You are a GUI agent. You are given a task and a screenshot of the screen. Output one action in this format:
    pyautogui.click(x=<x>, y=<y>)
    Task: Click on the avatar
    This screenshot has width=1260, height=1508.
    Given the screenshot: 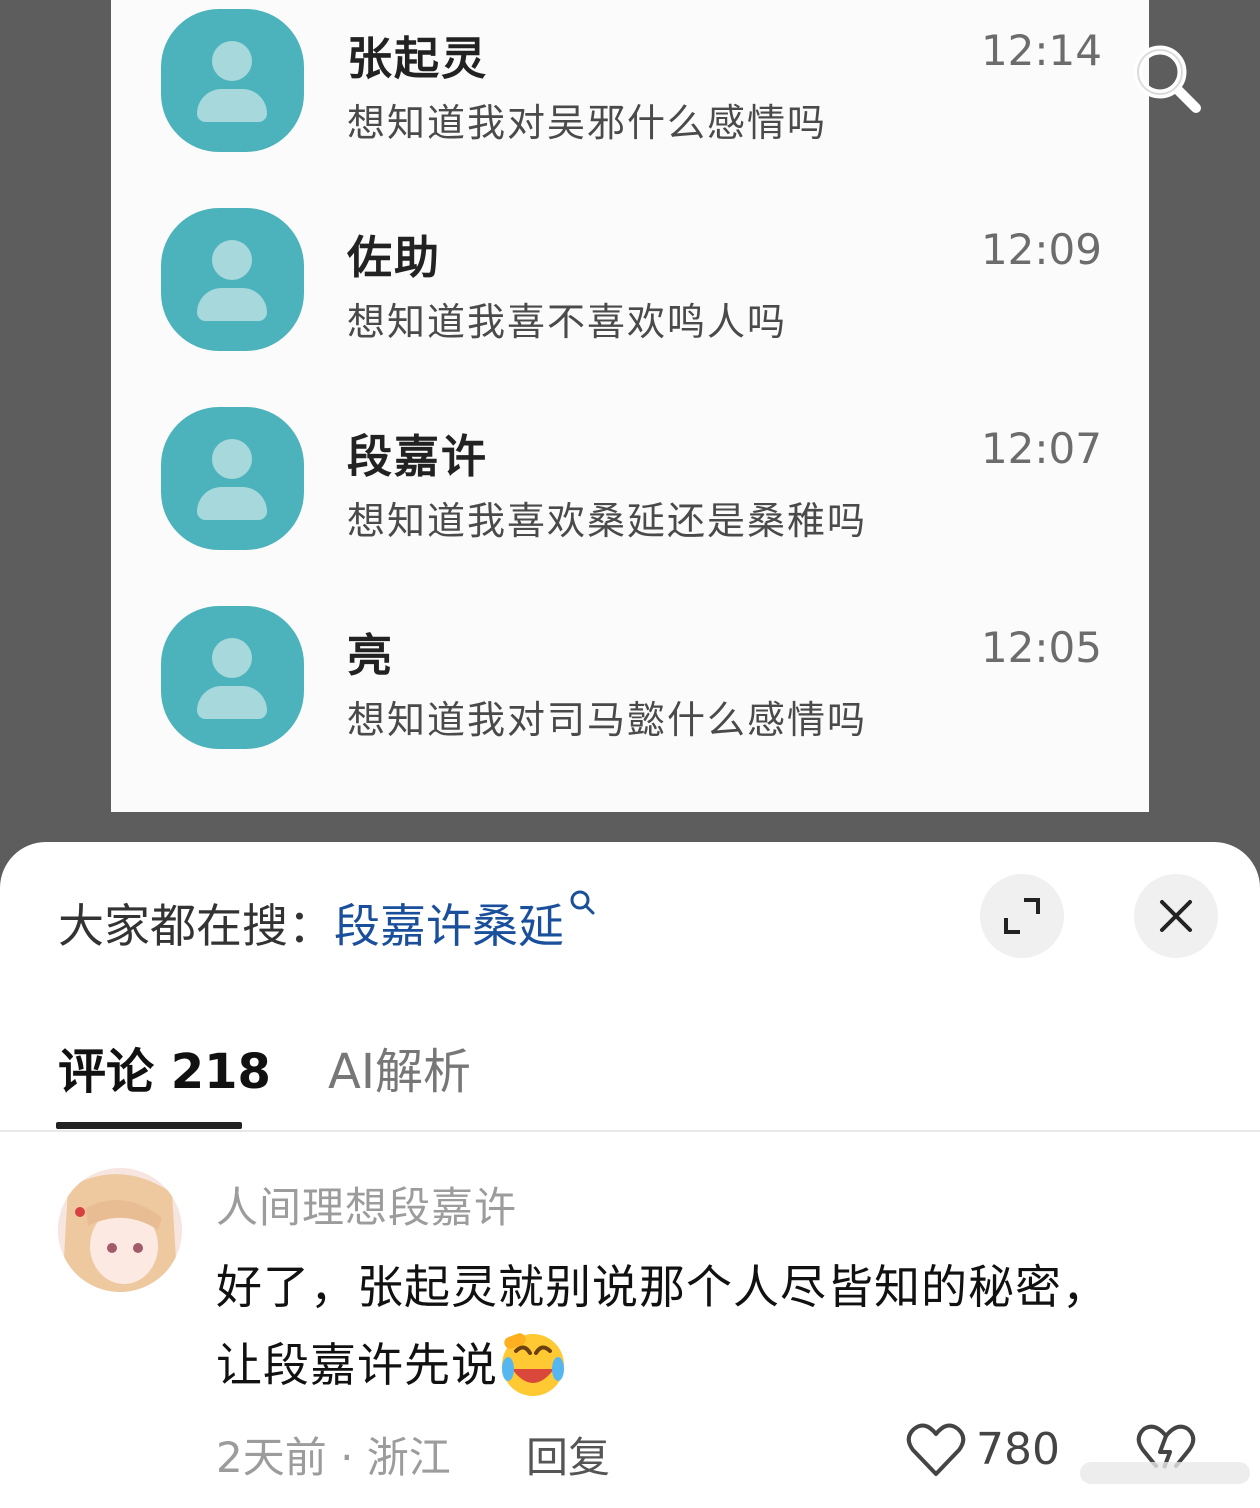 What is the action you would take?
    pyautogui.click(x=120, y=1230)
    